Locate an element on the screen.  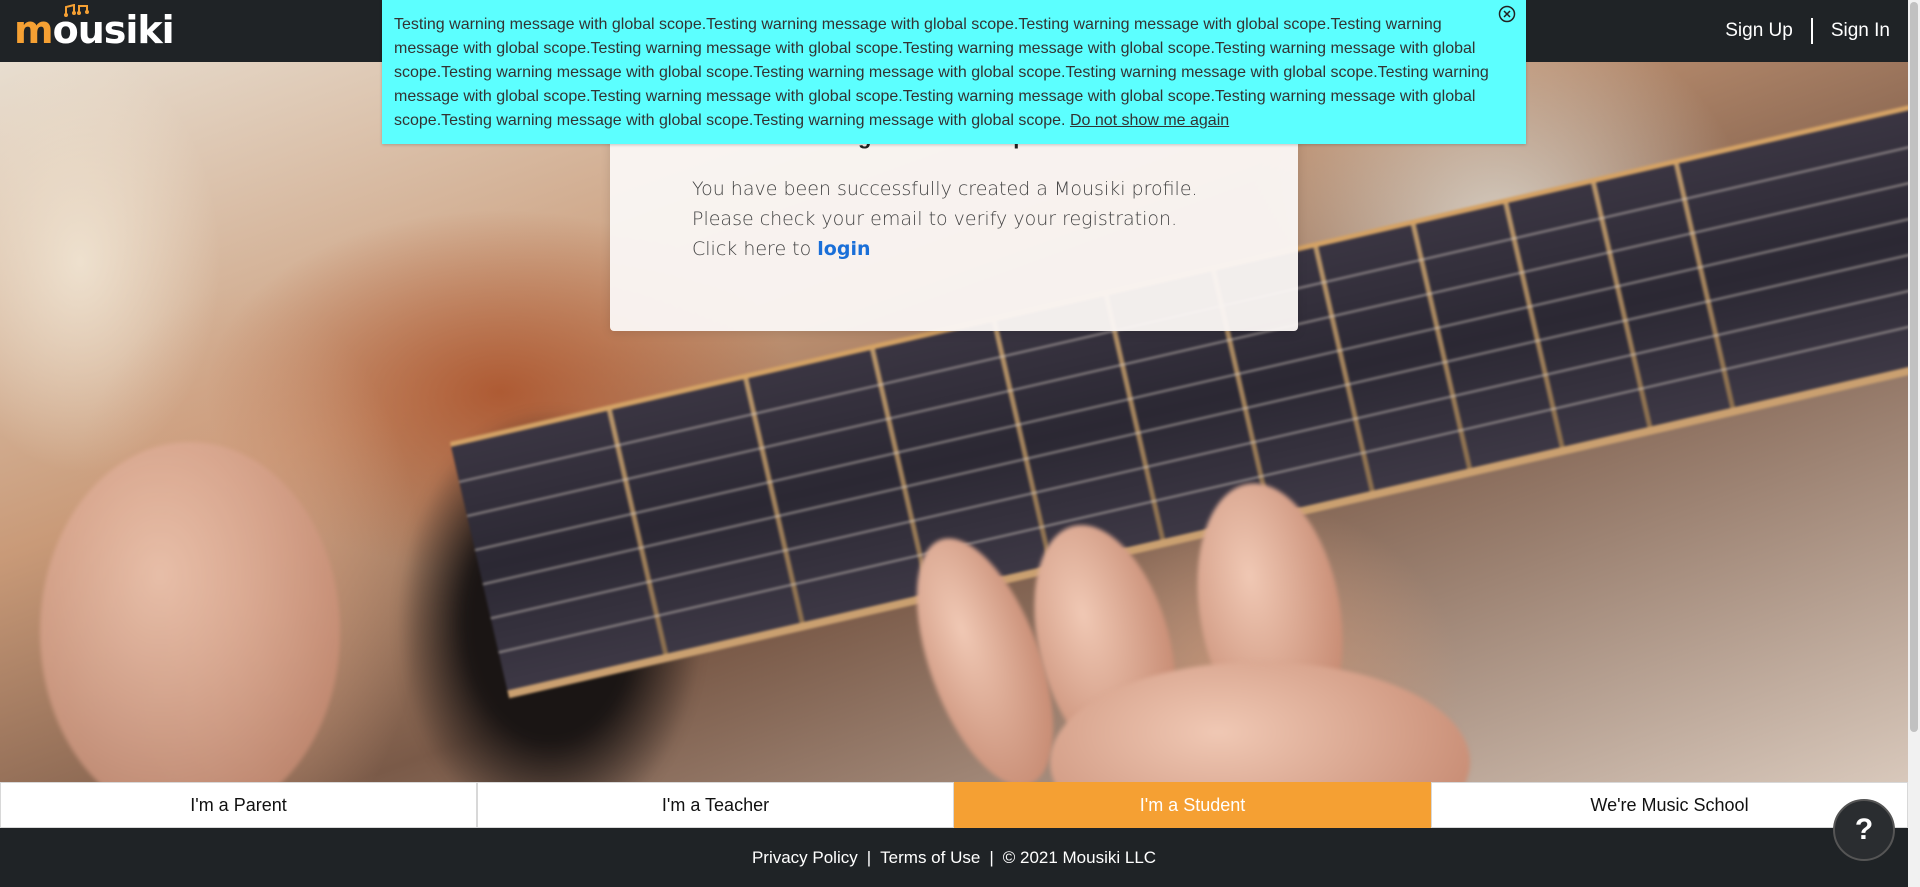
auth-divider is located at coordinates (1811, 31).